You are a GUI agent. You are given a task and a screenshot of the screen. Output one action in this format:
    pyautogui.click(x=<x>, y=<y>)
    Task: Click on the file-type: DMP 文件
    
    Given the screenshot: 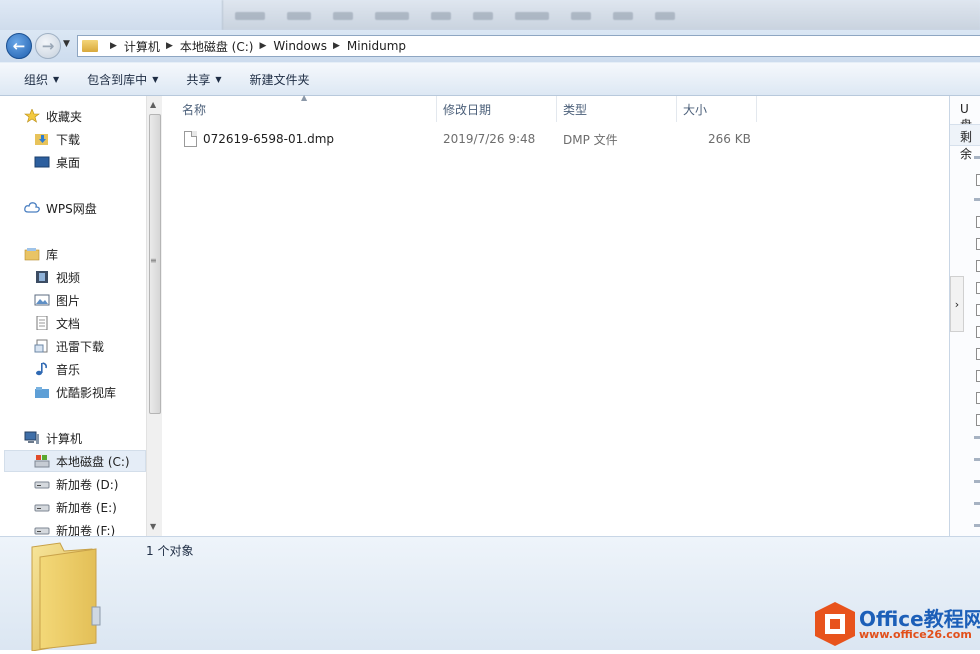 What is the action you would take?
    pyautogui.click(x=590, y=139)
    